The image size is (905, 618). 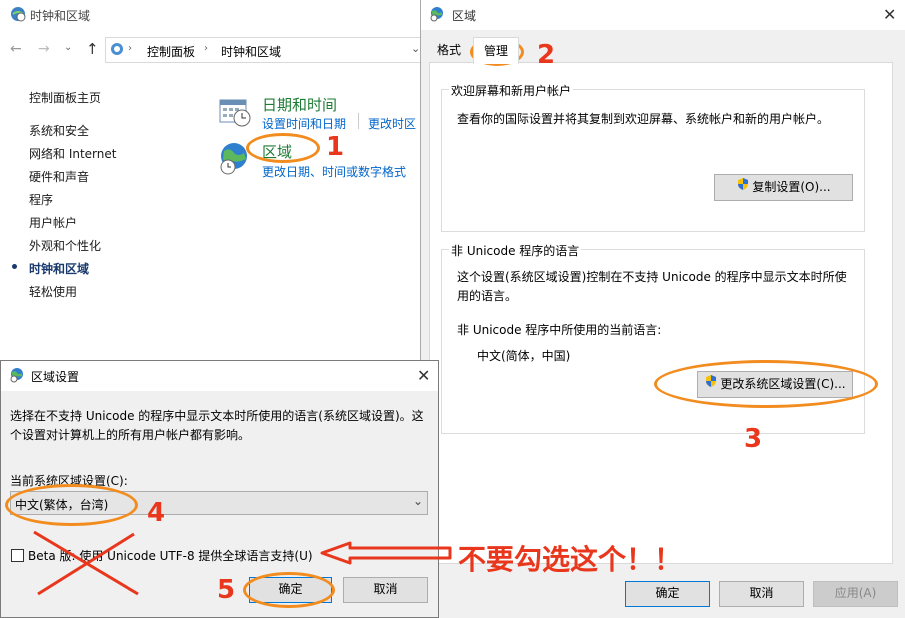 What do you see at coordinates (524, 356) in the screenshot?
I see `current-language-value: 中文(简体，中国)` at bounding box center [524, 356].